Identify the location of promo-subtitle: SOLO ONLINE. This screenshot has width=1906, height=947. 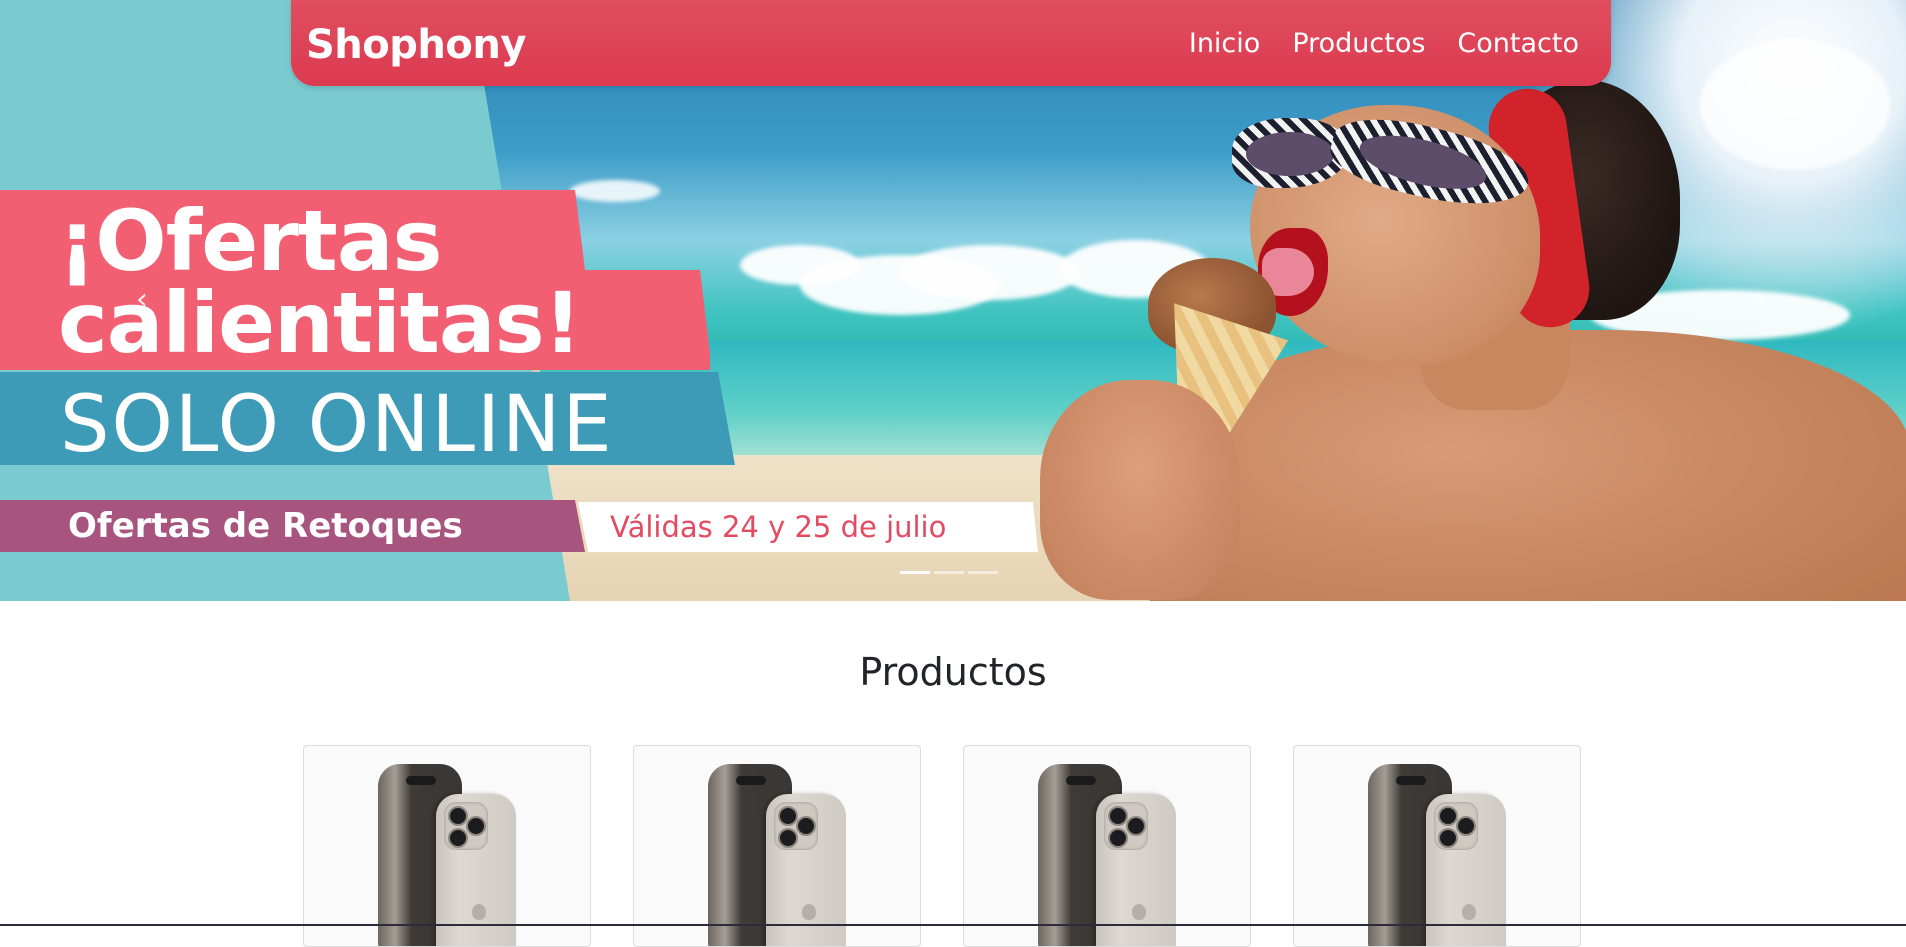
(337, 425).